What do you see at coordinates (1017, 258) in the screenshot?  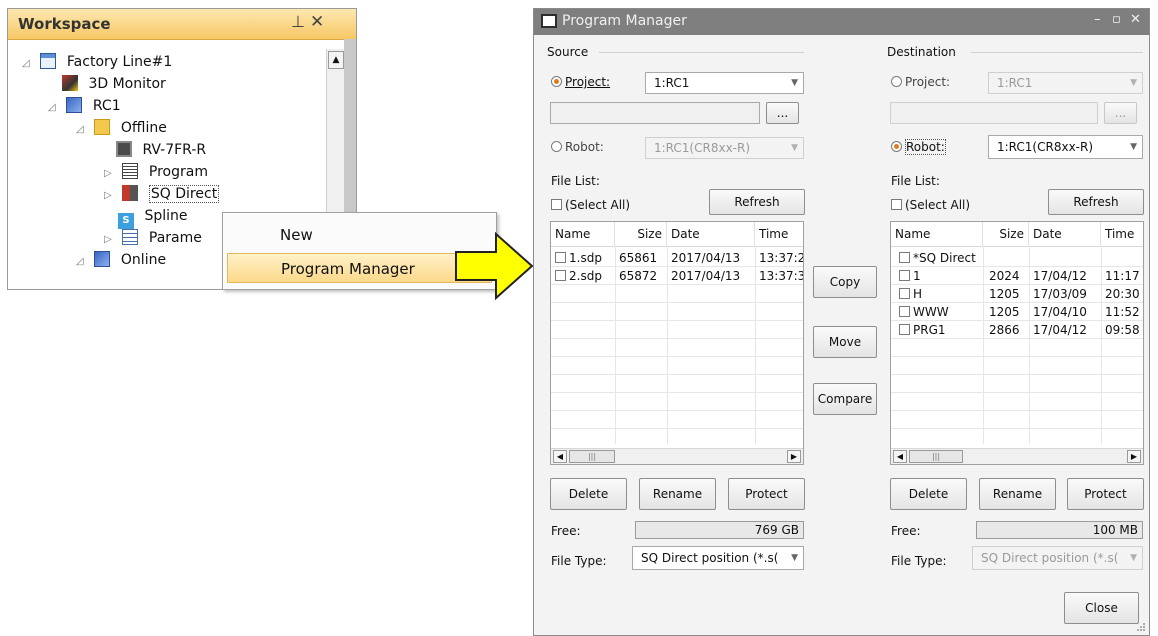 I see `table-row: *SQ Direct` at bounding box center [1017, 258].